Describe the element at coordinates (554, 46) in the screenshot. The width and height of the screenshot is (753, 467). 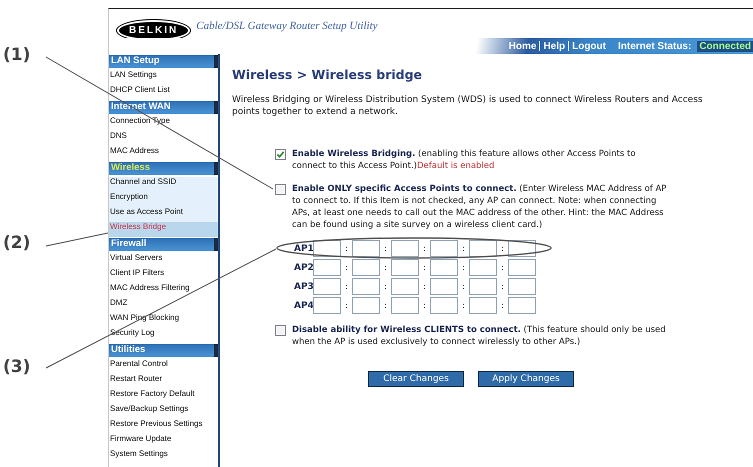
I see `header-link: Help` at that location.